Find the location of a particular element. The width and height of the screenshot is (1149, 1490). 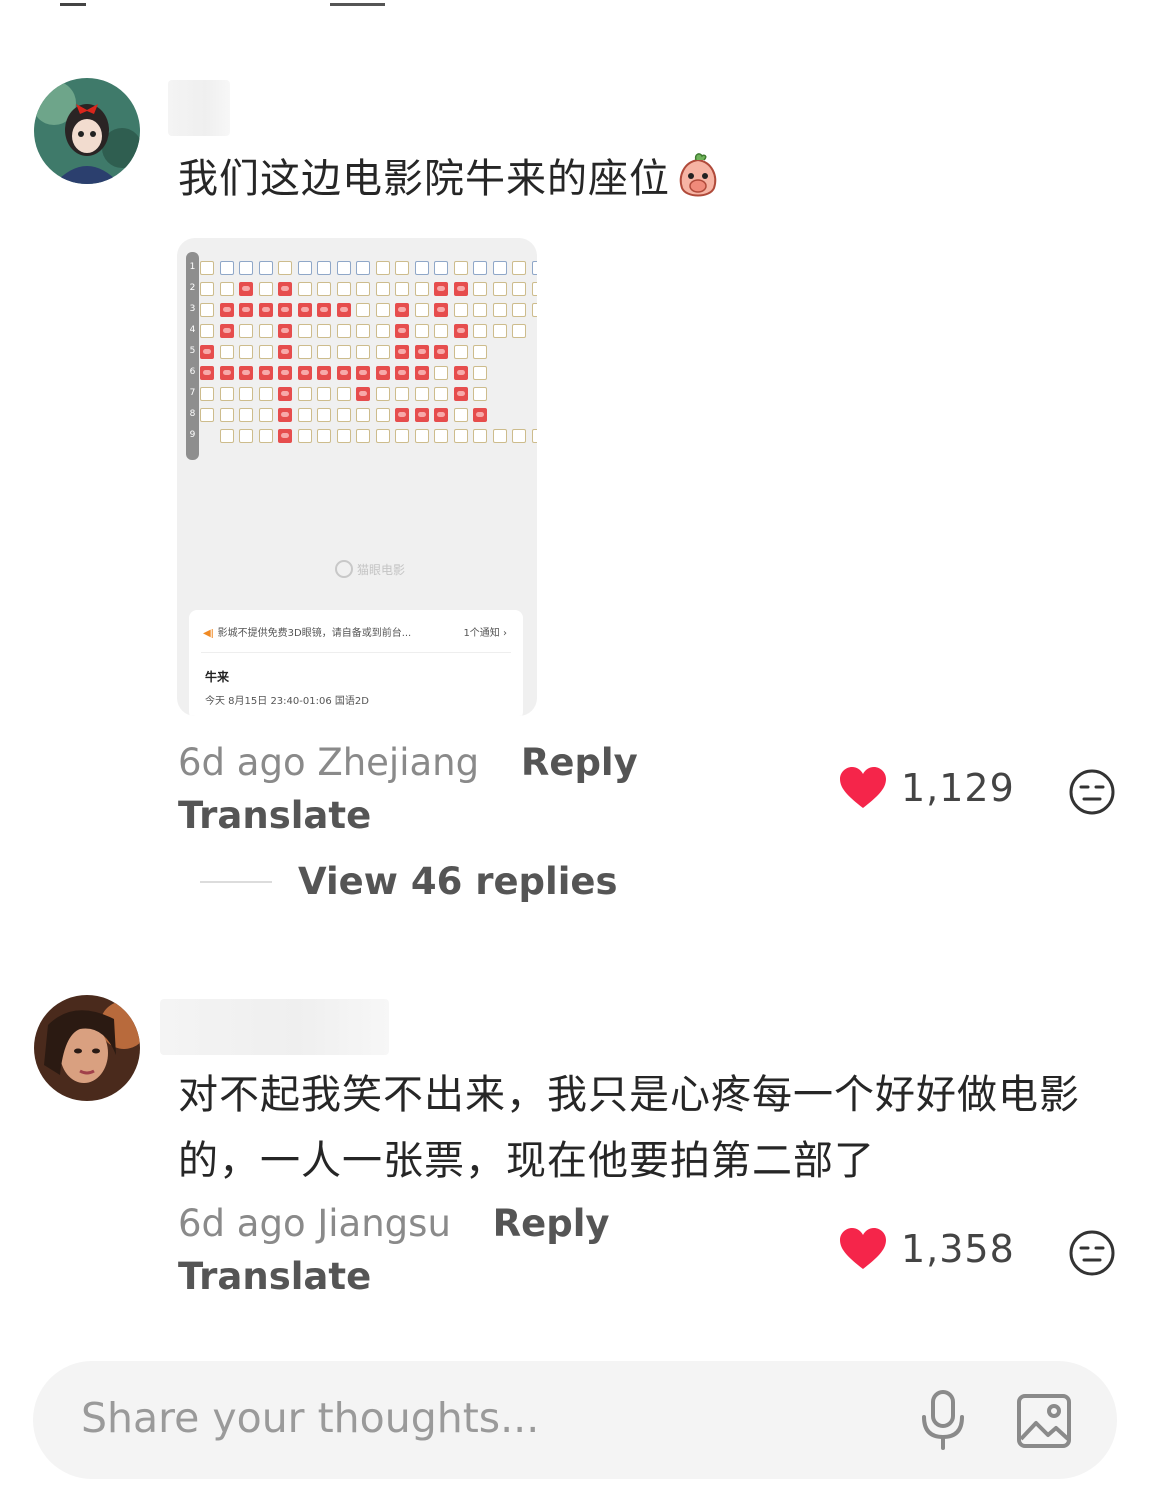

comment-time: 6d ago is located at coordinates (242, 1223).